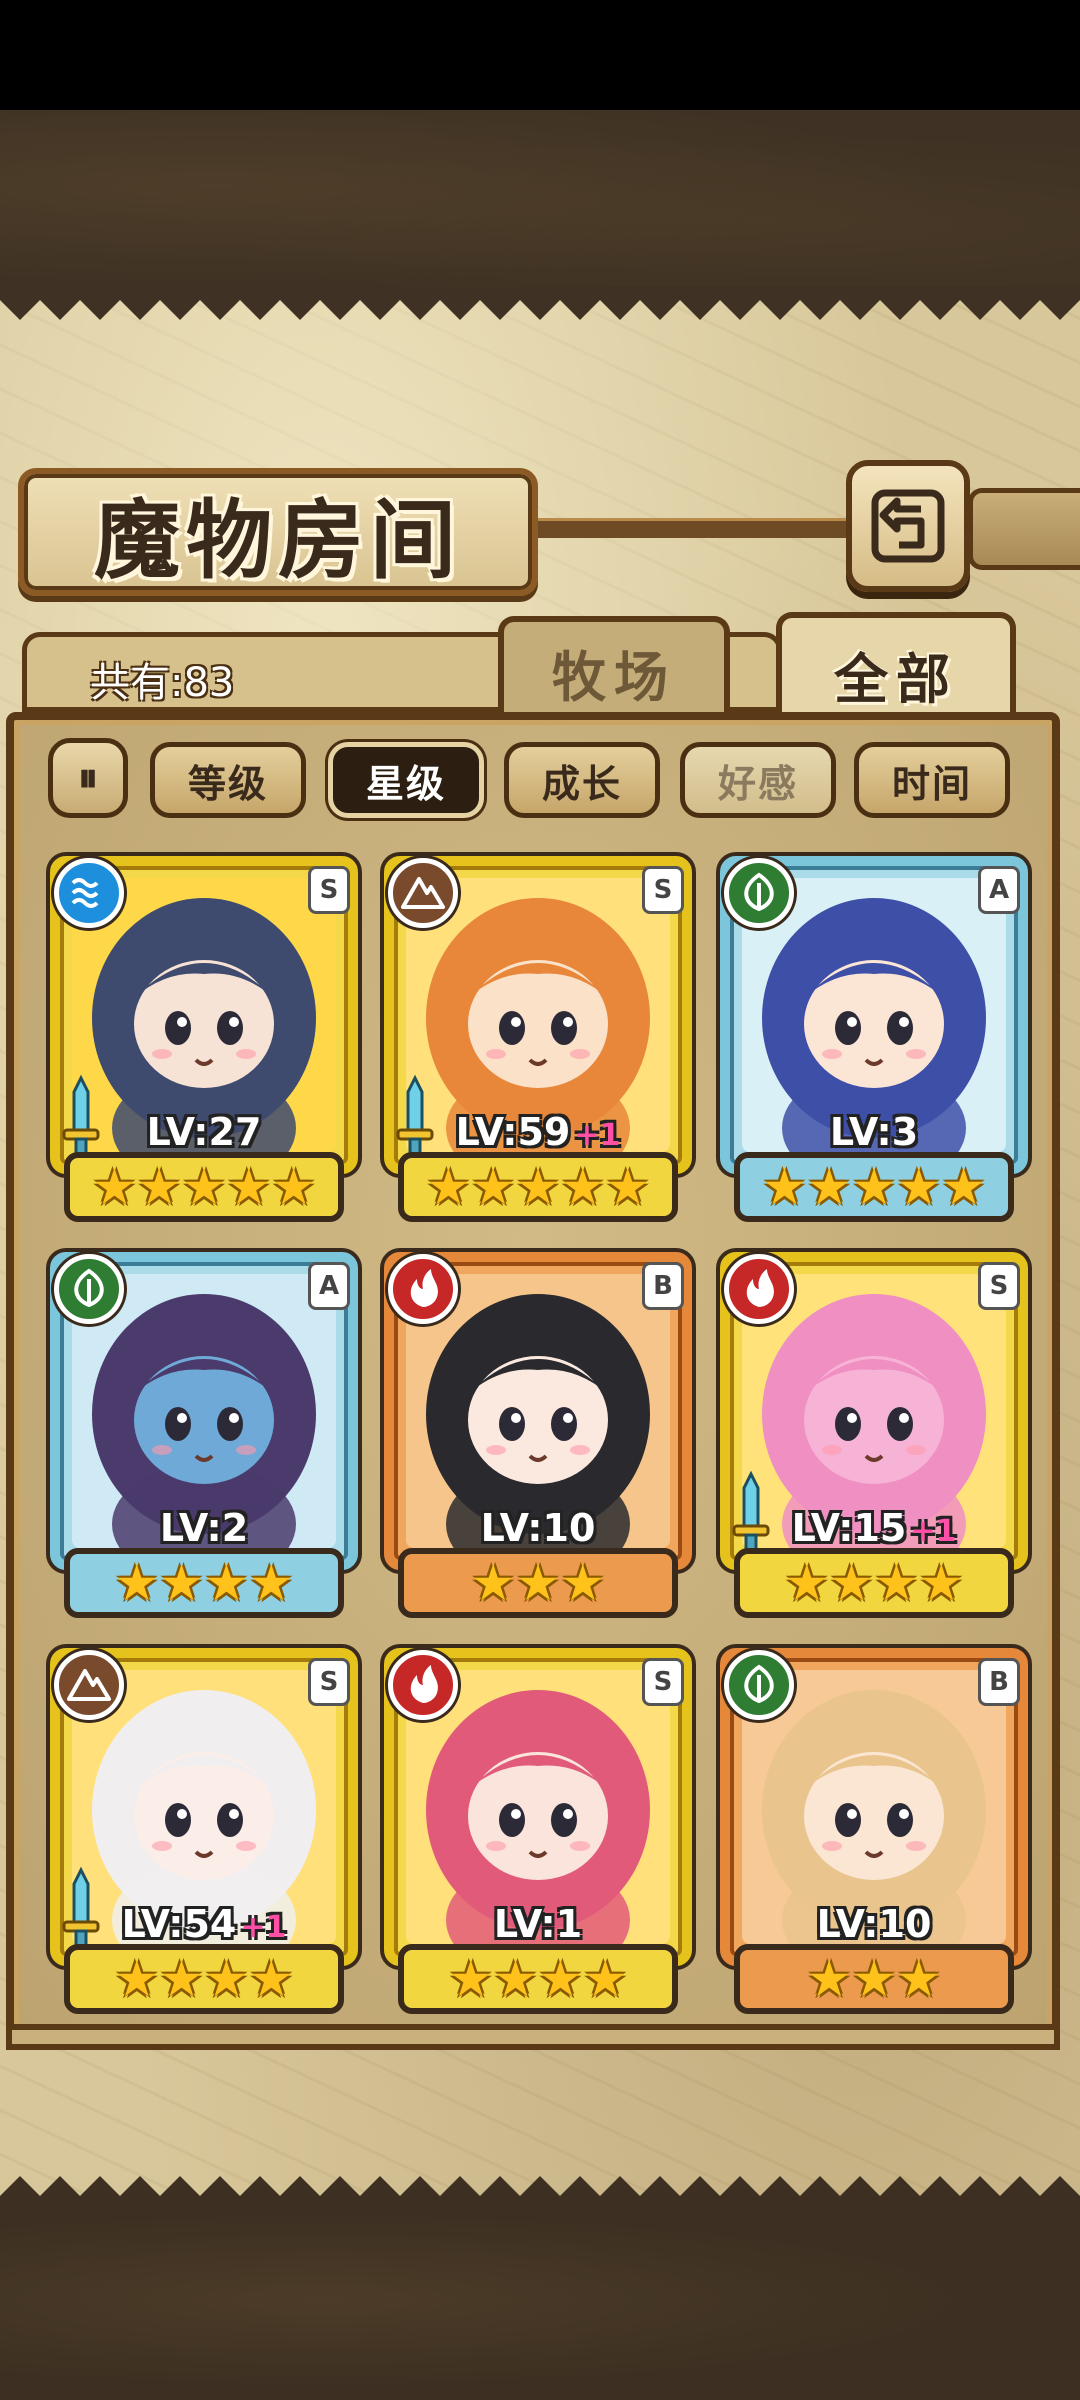  Describe the element at coordinates (162, 683) in the screenshot. I see `monster-count: 共有:83` at that location.